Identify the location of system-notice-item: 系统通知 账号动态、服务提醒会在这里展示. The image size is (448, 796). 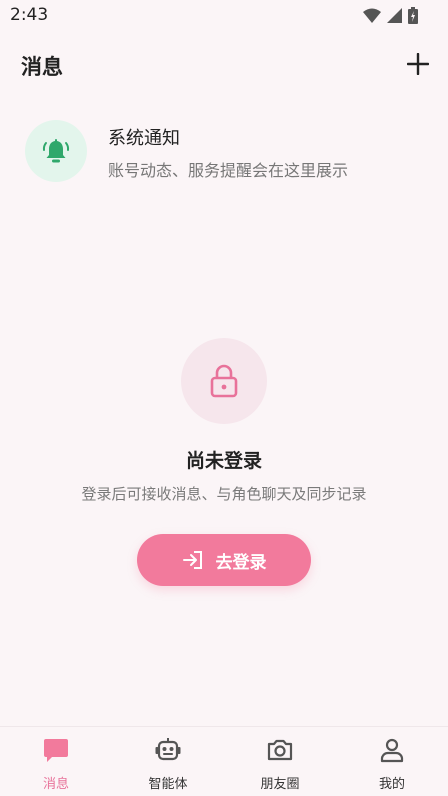
(224, 152).